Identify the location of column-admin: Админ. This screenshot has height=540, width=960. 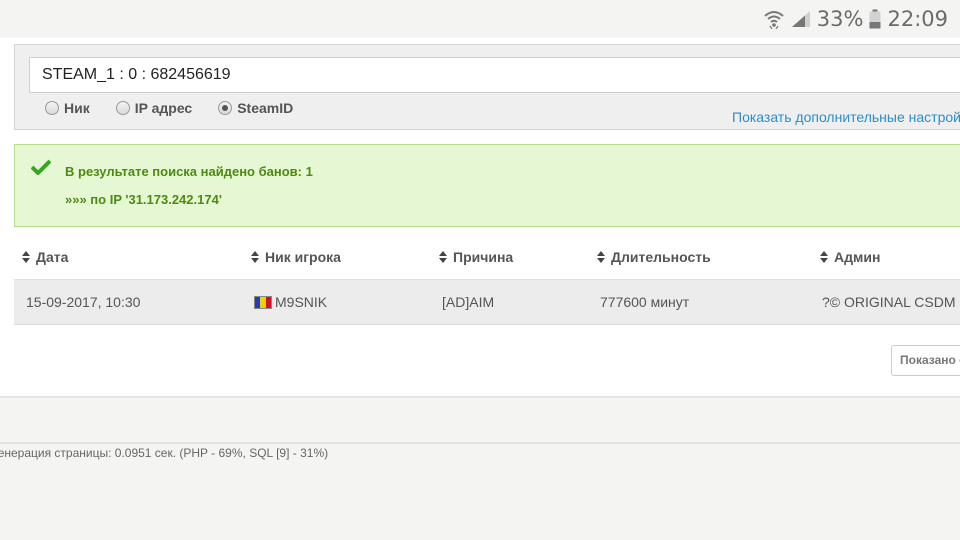
(850, 257).